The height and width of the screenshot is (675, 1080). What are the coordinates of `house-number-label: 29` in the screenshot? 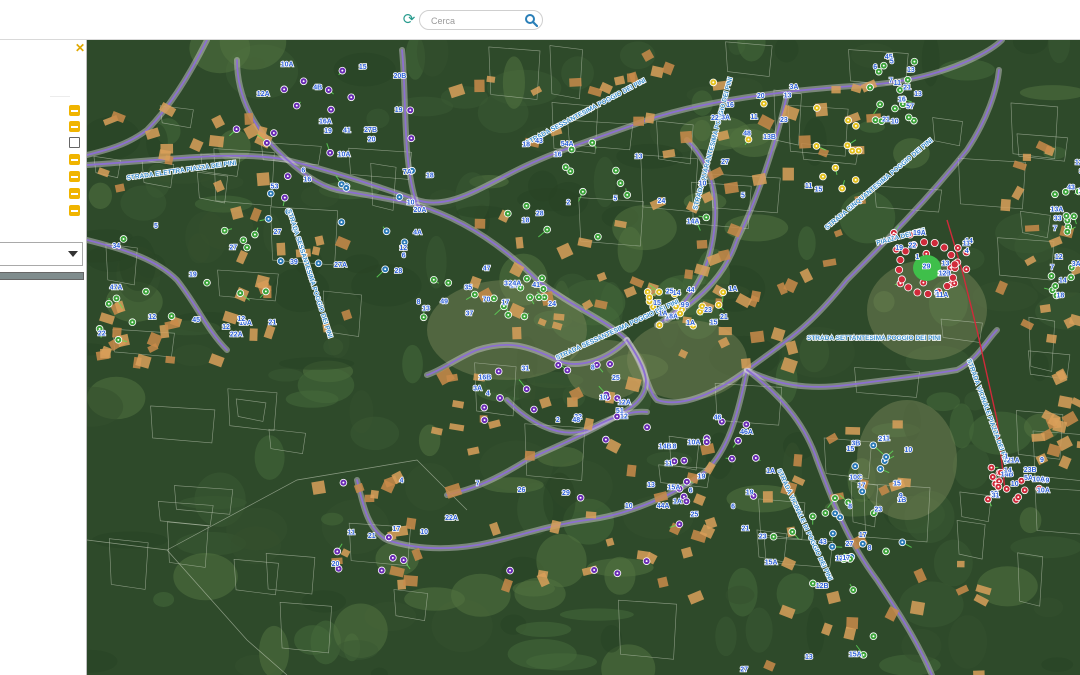 It's located at (927, 267).